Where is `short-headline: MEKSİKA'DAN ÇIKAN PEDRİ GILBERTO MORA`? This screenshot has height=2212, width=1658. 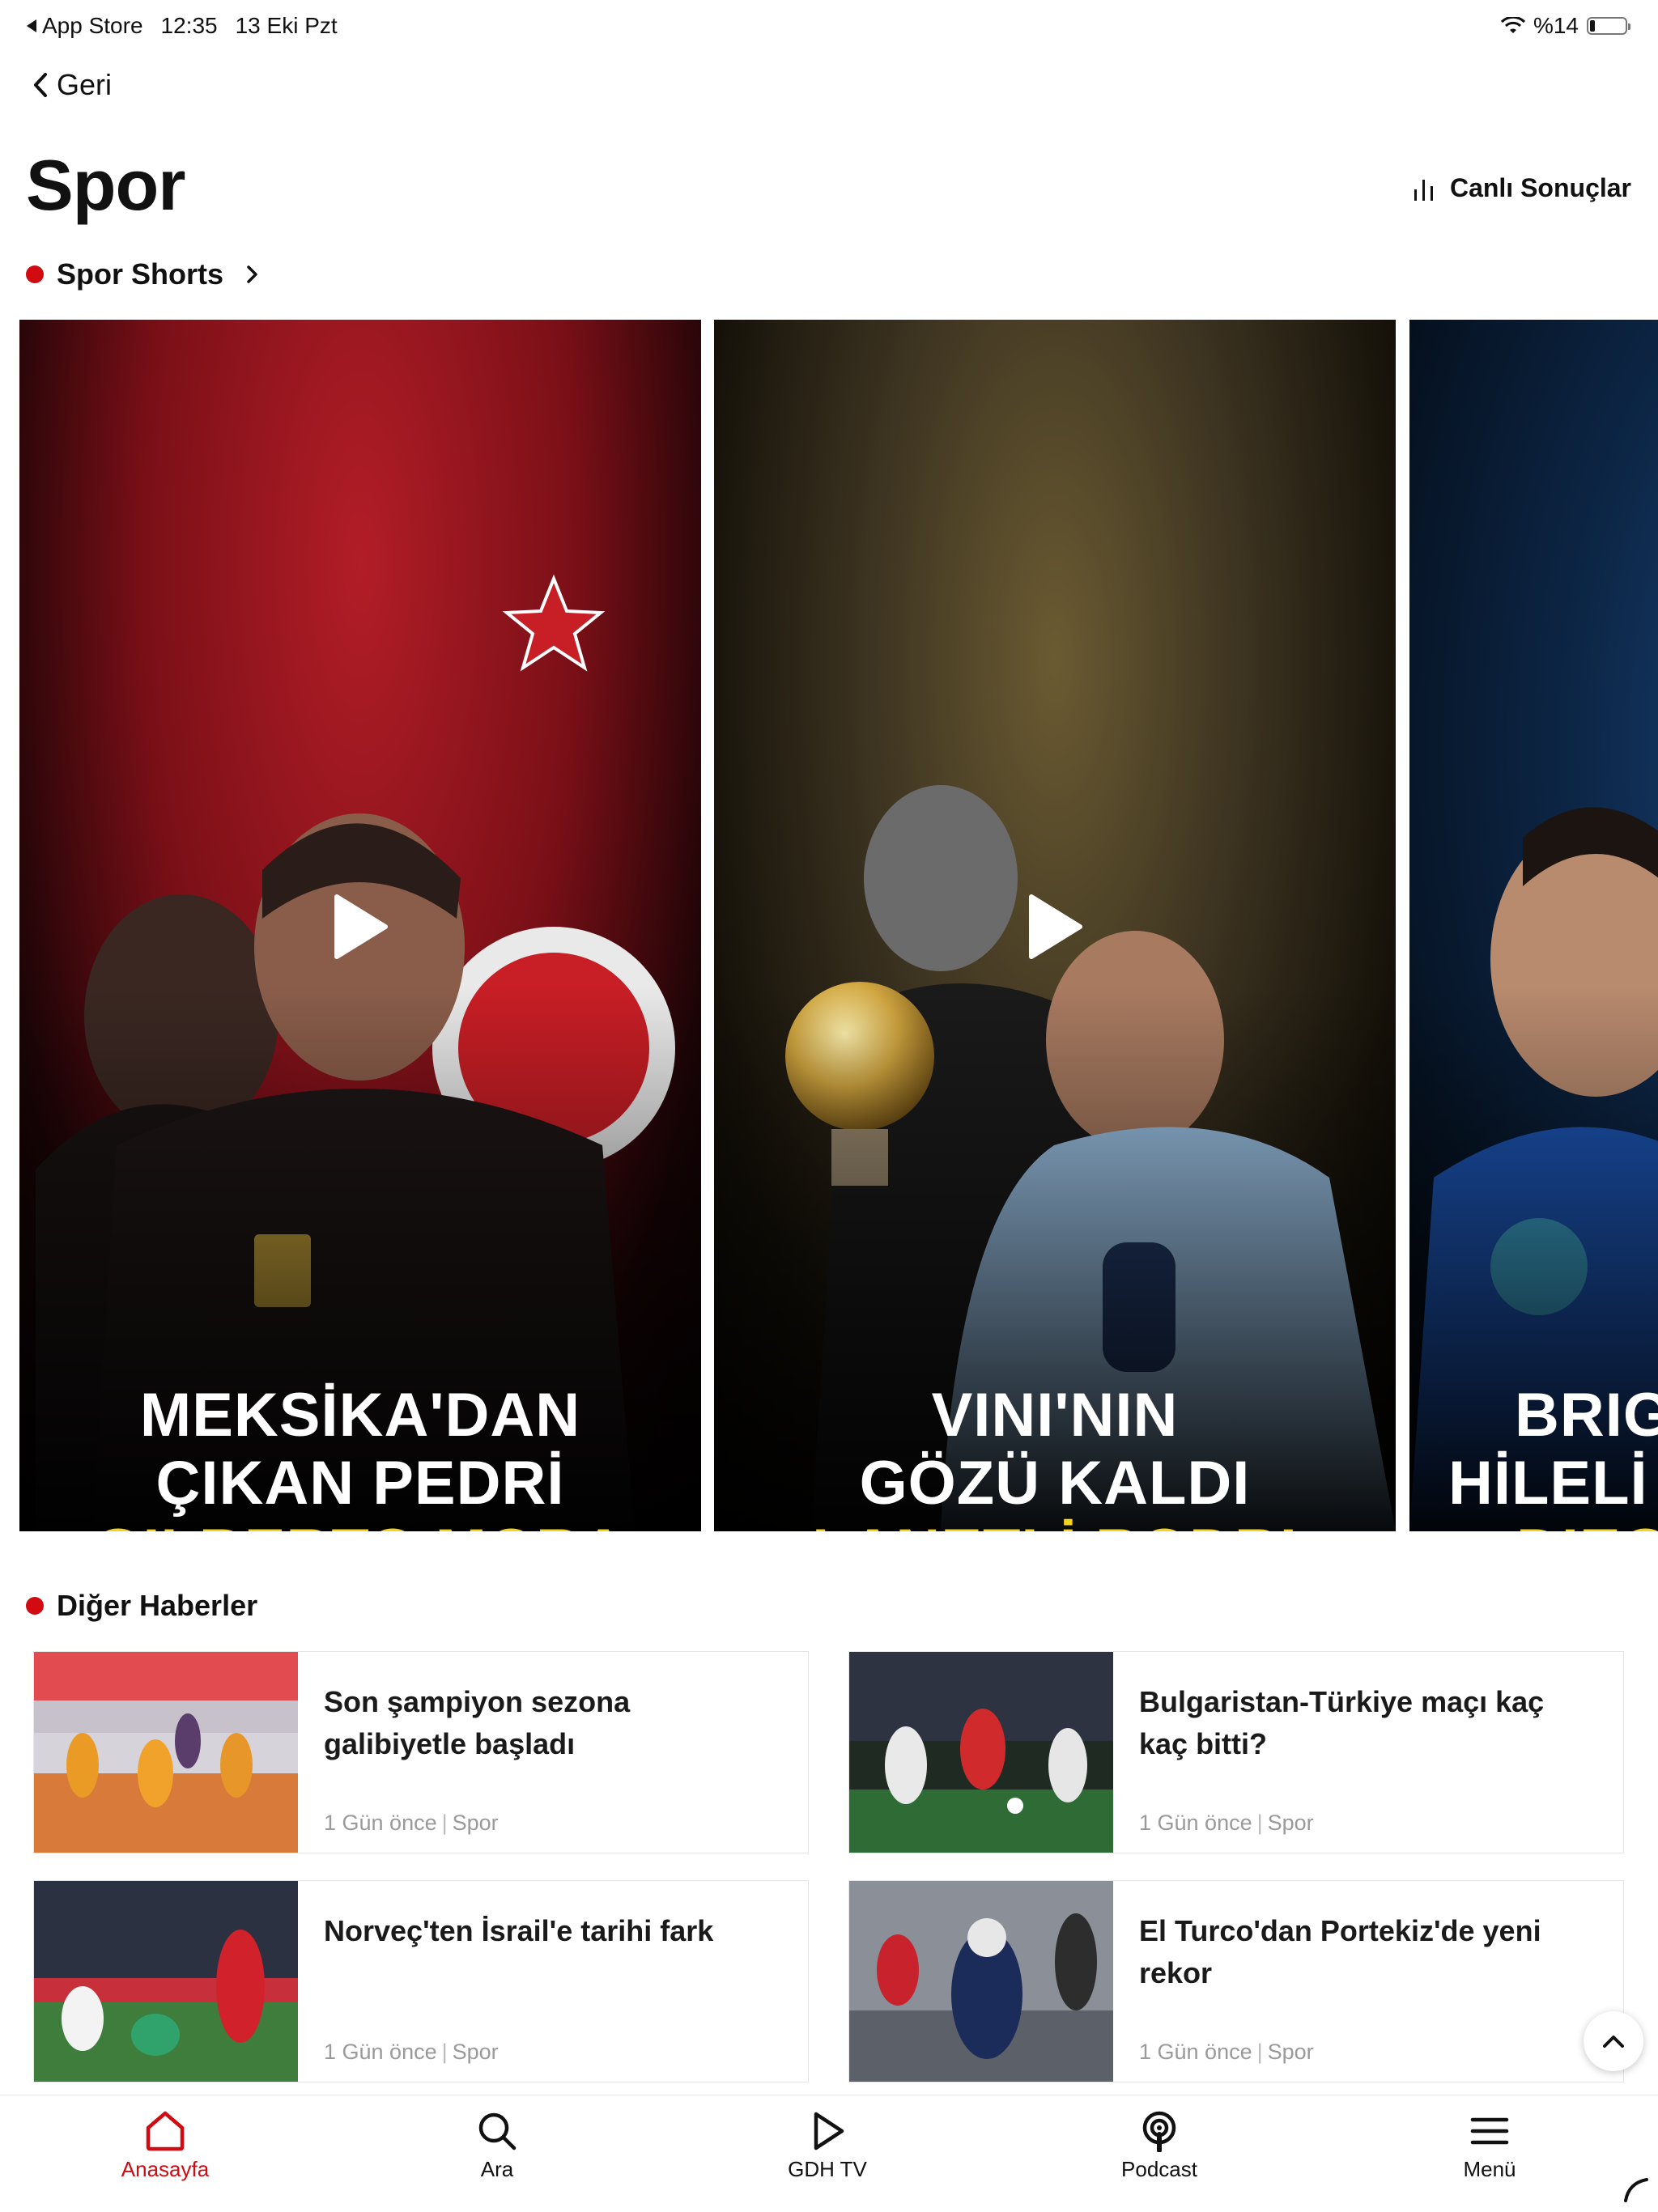
short-headline: MEKSİKA'DAN ÇIKAN PEDRİ GILBERTO MORA is located at coordinates (360, 1456).